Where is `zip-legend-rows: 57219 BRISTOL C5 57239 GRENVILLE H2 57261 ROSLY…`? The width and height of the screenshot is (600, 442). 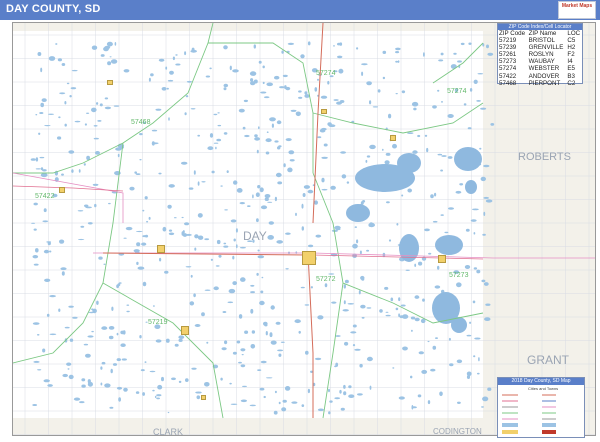 zip-legend-rows: 57219 BRISTOL C5 57239 GRENVILLE H2 57261 ROSLY… is located at coordinates (540, 62).